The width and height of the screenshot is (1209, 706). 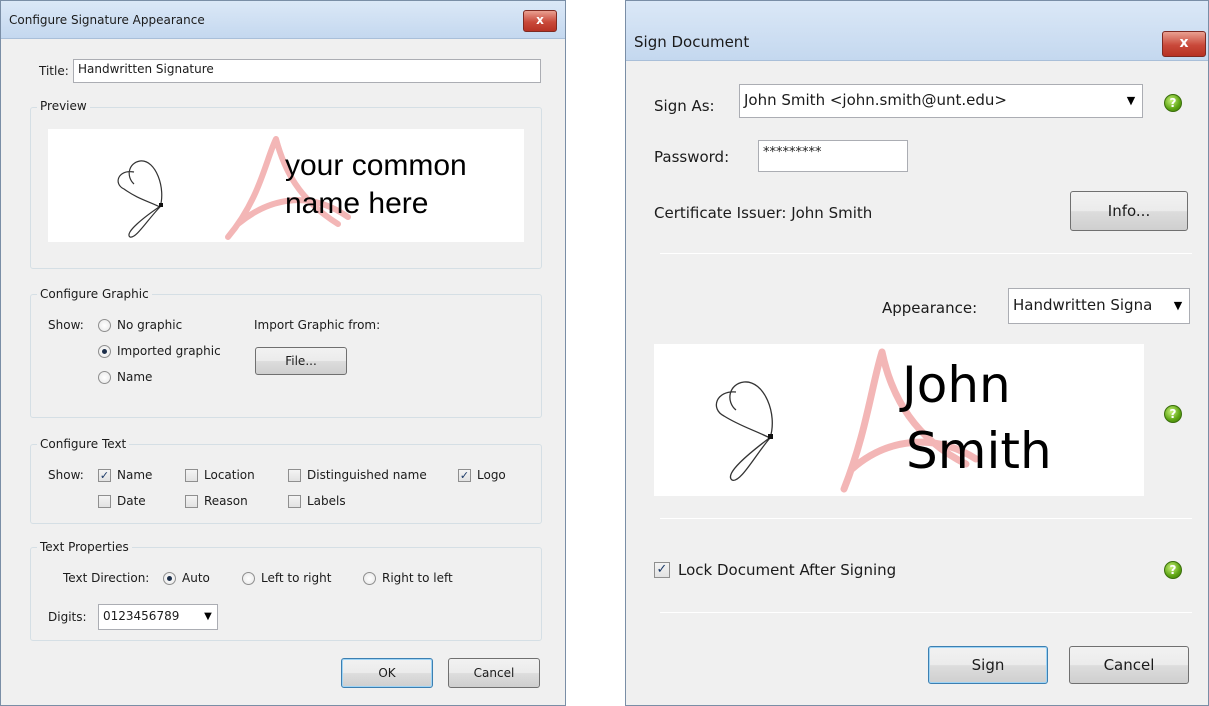 I want to click on imported-graphic-radio, so click(x=104, y=351).